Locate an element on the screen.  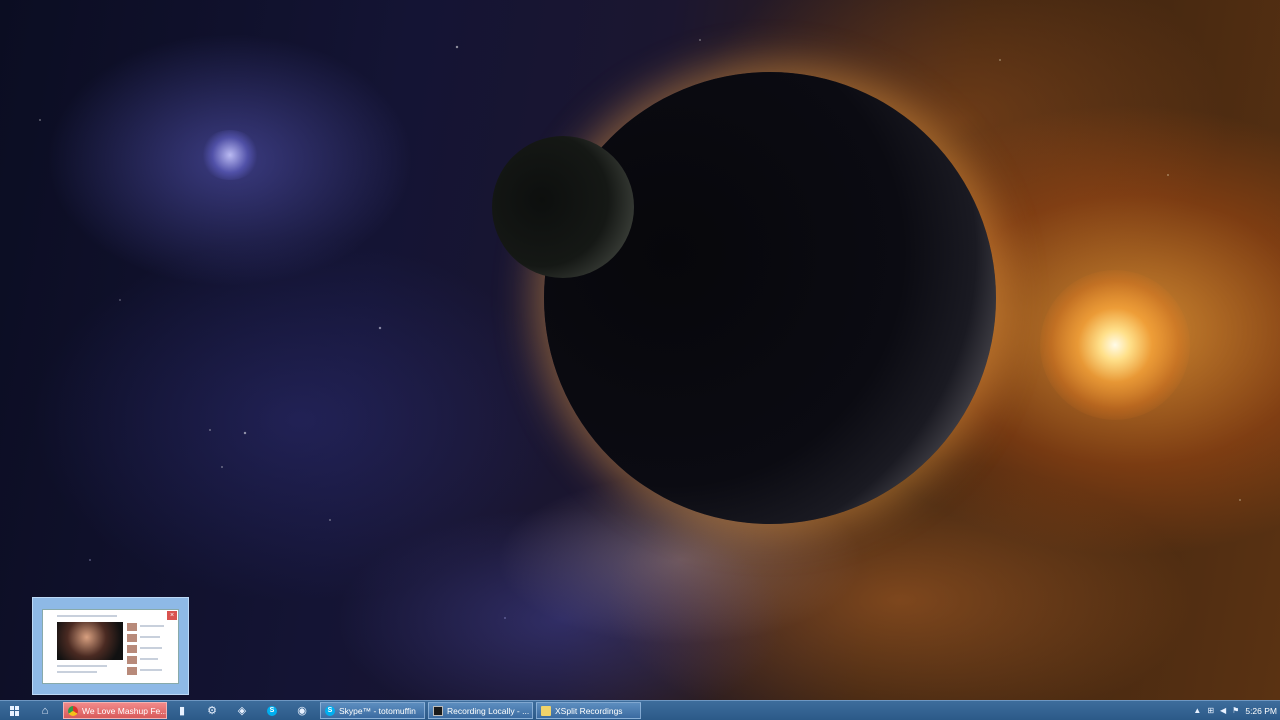
folder-icon is located at coordinates (546, 710).